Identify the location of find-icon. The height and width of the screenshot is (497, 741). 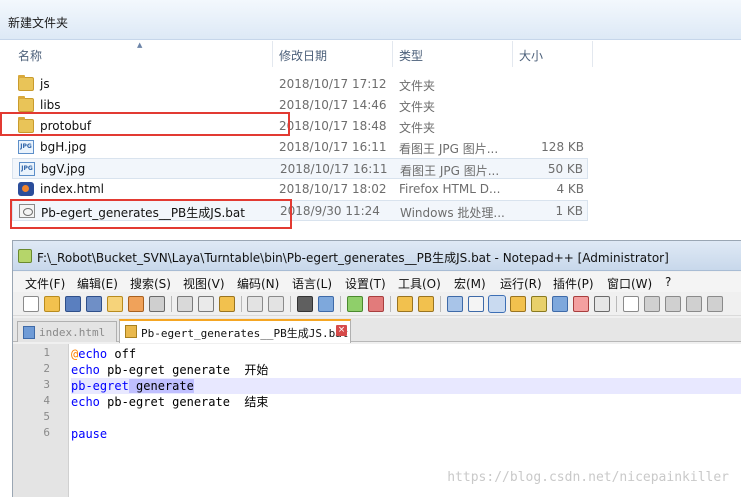
(305, 304).